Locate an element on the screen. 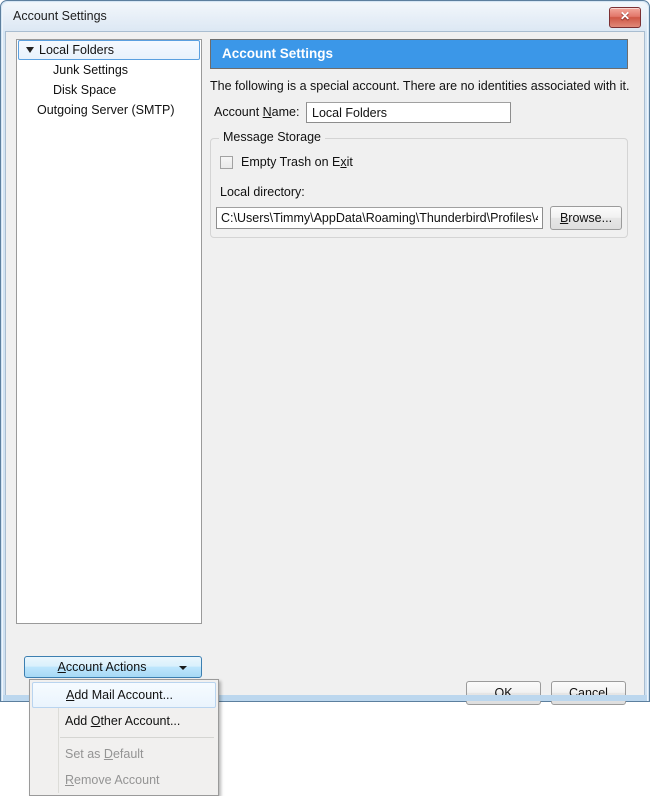 Image resolution: width=650 pixels, height=796 pixels. menu-item-label-pre: Add is located at coordinates (78, 721).